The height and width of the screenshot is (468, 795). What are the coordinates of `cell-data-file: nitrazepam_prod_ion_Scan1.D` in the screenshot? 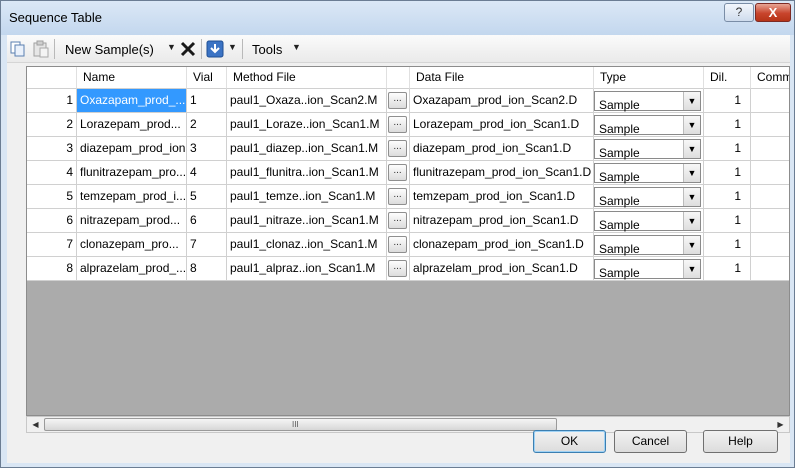 It's located at (502, 221).